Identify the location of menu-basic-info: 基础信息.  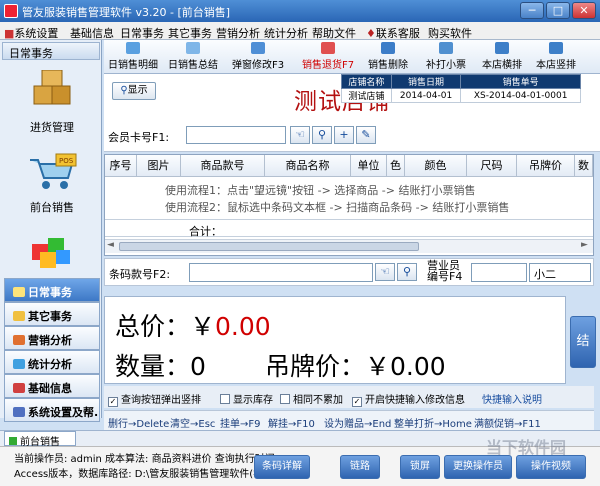
(92, 33).